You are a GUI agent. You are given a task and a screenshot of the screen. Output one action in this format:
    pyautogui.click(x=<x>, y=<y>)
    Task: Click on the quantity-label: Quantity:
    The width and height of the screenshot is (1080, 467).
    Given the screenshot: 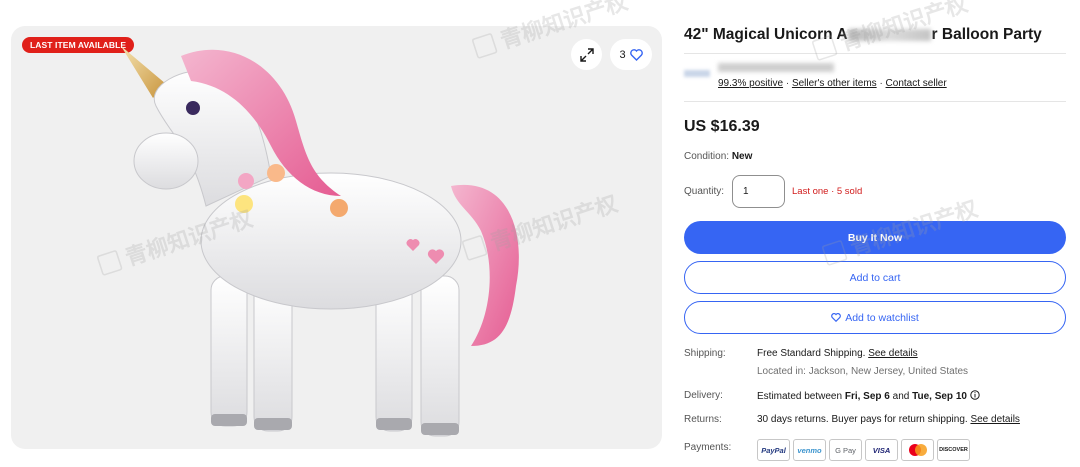 What is the action you would take?
    pyautogui.click(x=704, y=191)
    